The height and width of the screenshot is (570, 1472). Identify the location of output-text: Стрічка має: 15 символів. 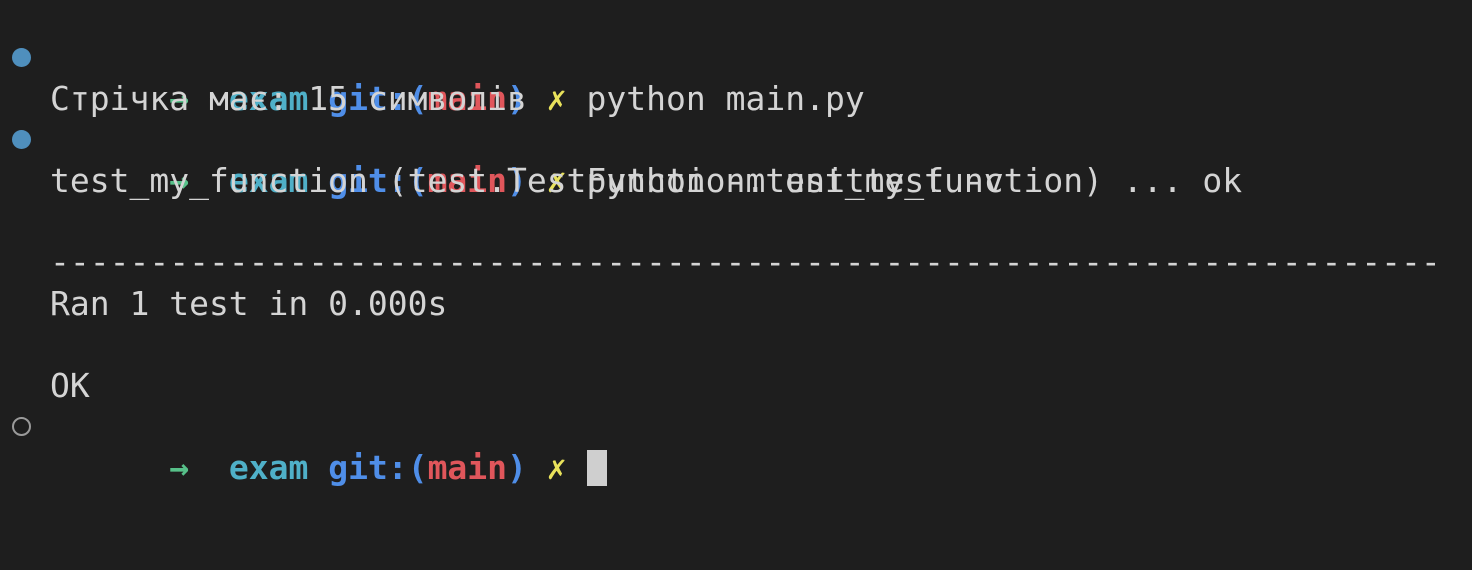
(288, 98).